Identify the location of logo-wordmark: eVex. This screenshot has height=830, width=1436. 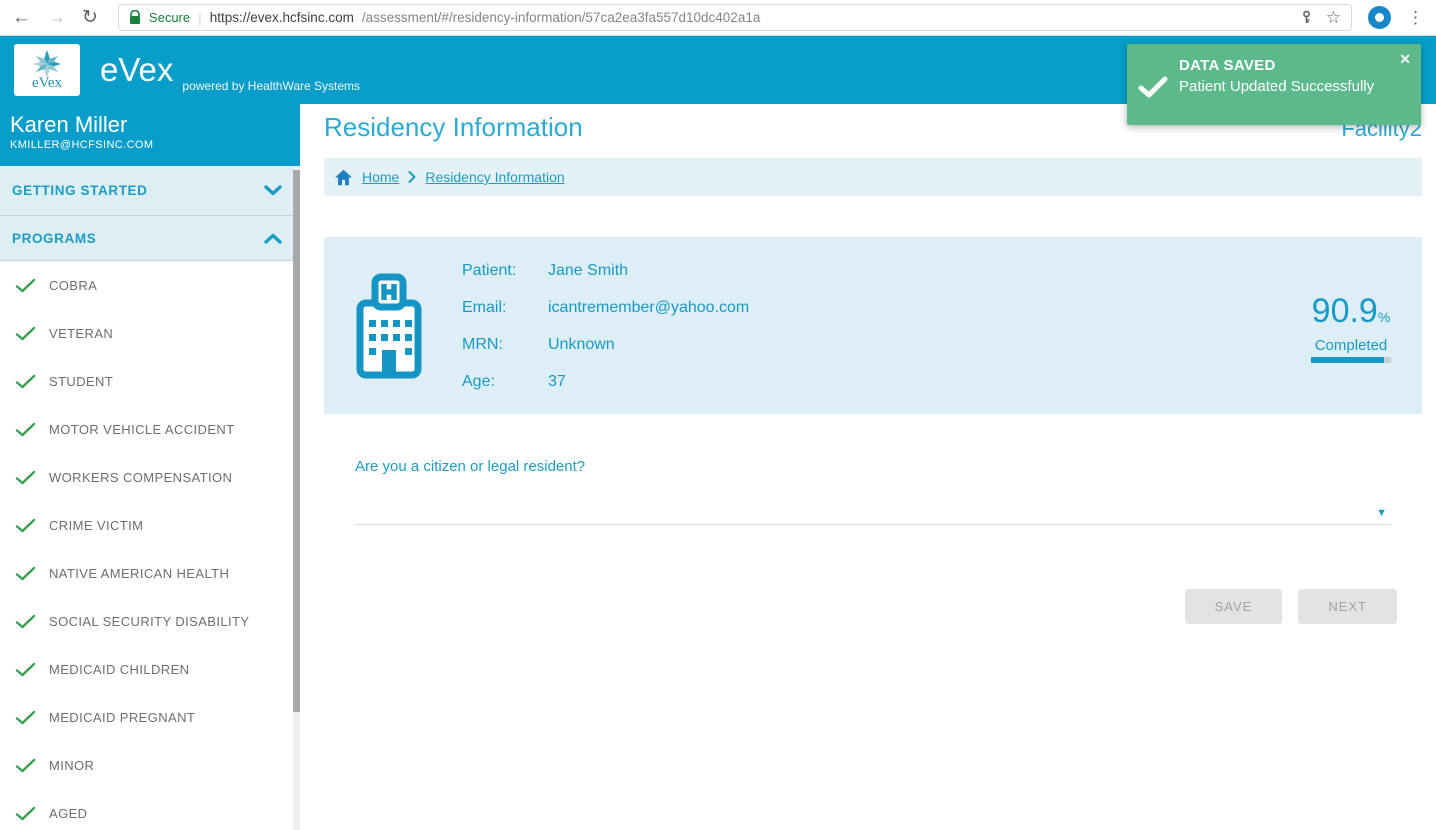
(47, 82).